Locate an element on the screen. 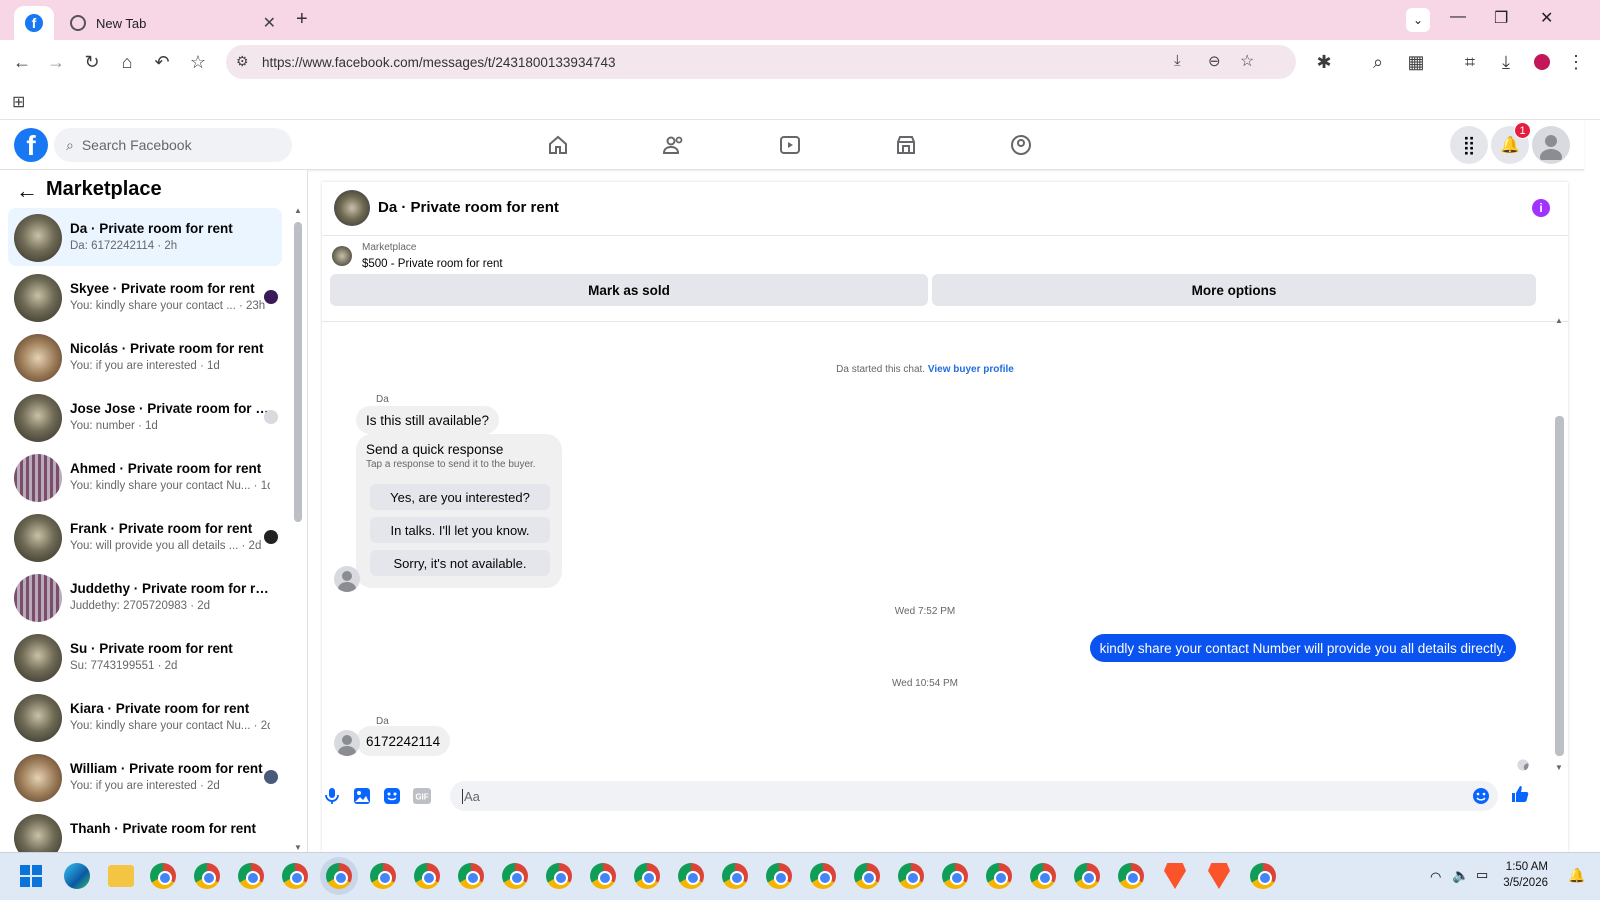 The image size is (1600, 900). mark-as-sold-button: Mark as sold is located at coordinates (629, 290).